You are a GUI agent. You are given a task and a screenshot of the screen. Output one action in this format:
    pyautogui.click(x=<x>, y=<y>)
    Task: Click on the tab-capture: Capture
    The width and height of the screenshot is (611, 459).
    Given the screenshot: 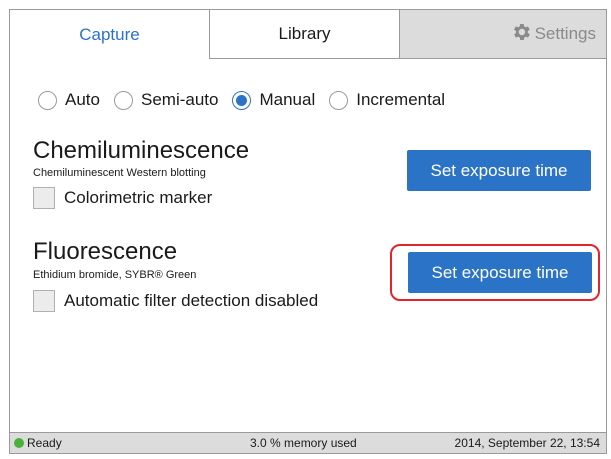 What is the action you would take?
    pyautogui.click(x=110, y=34)
    